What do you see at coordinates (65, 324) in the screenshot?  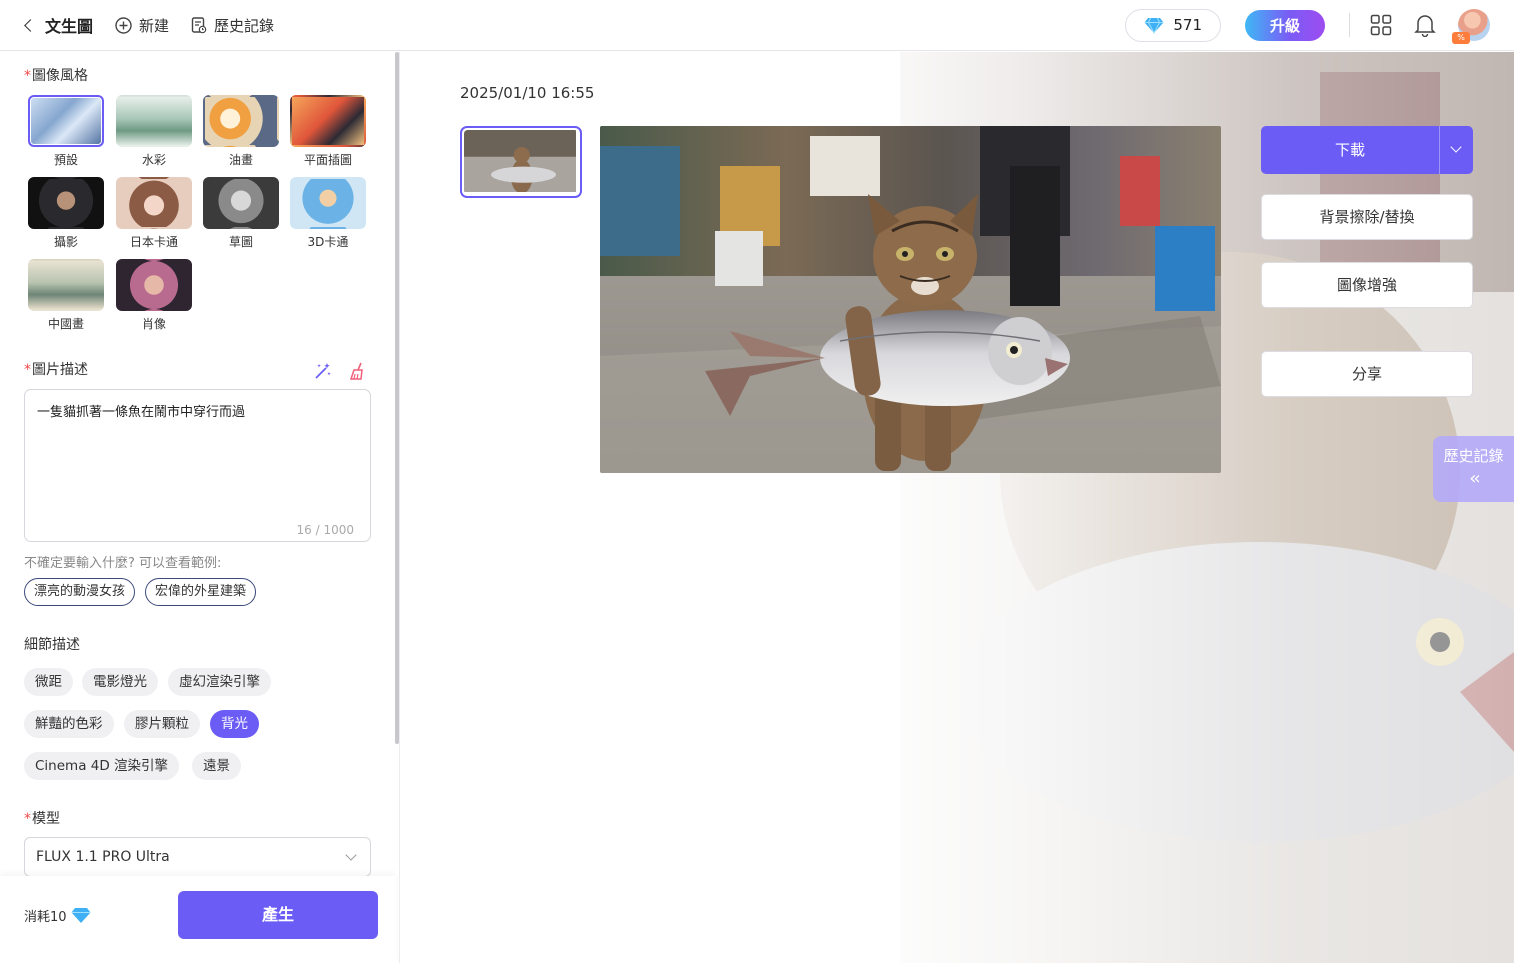 I see `style-label: 中國畫` at bounding box center [65, 324].